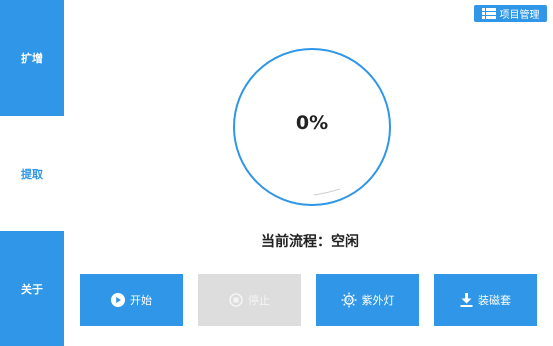  I want to click on stop-button: 停止, so click(249, 300).